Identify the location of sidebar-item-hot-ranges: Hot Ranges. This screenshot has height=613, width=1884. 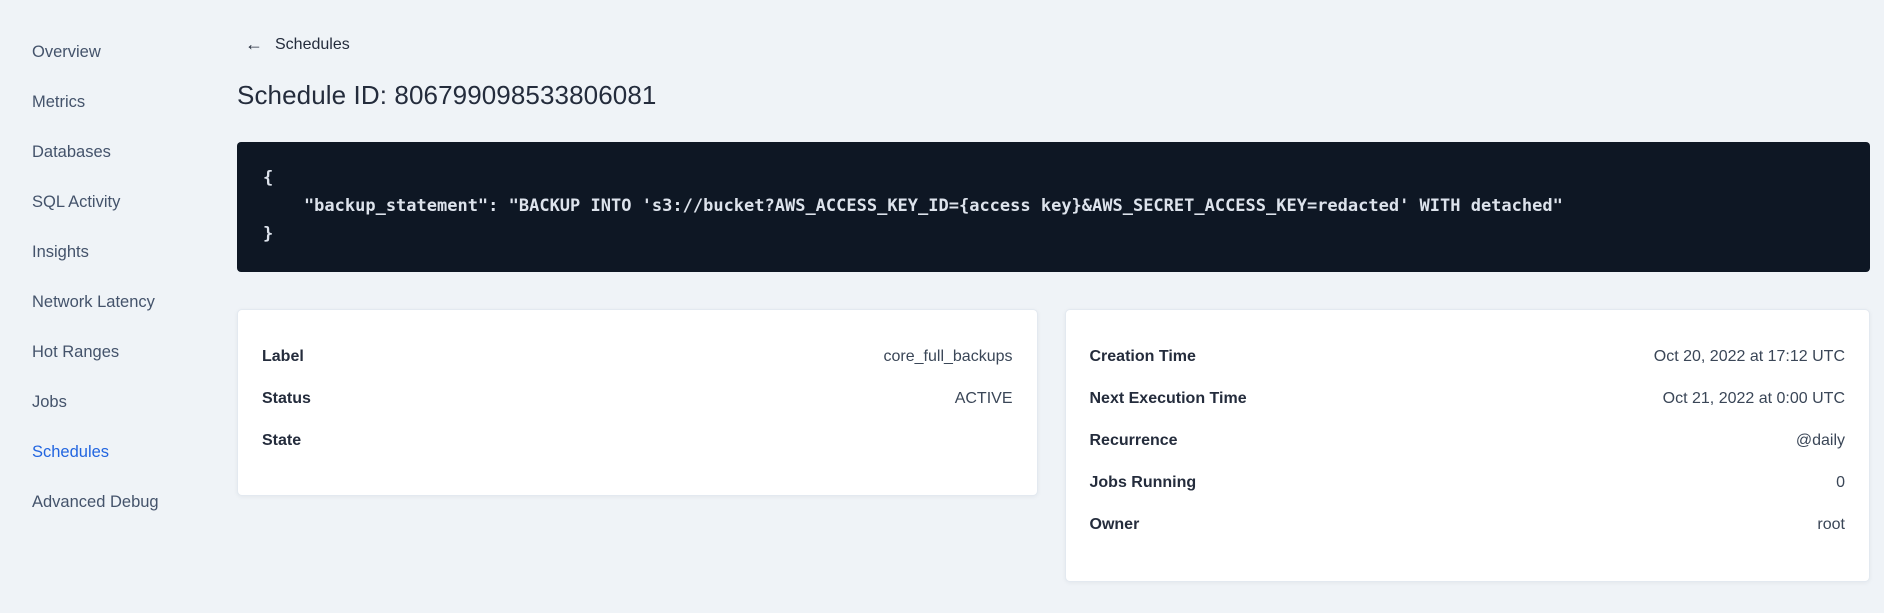
(110, 352).